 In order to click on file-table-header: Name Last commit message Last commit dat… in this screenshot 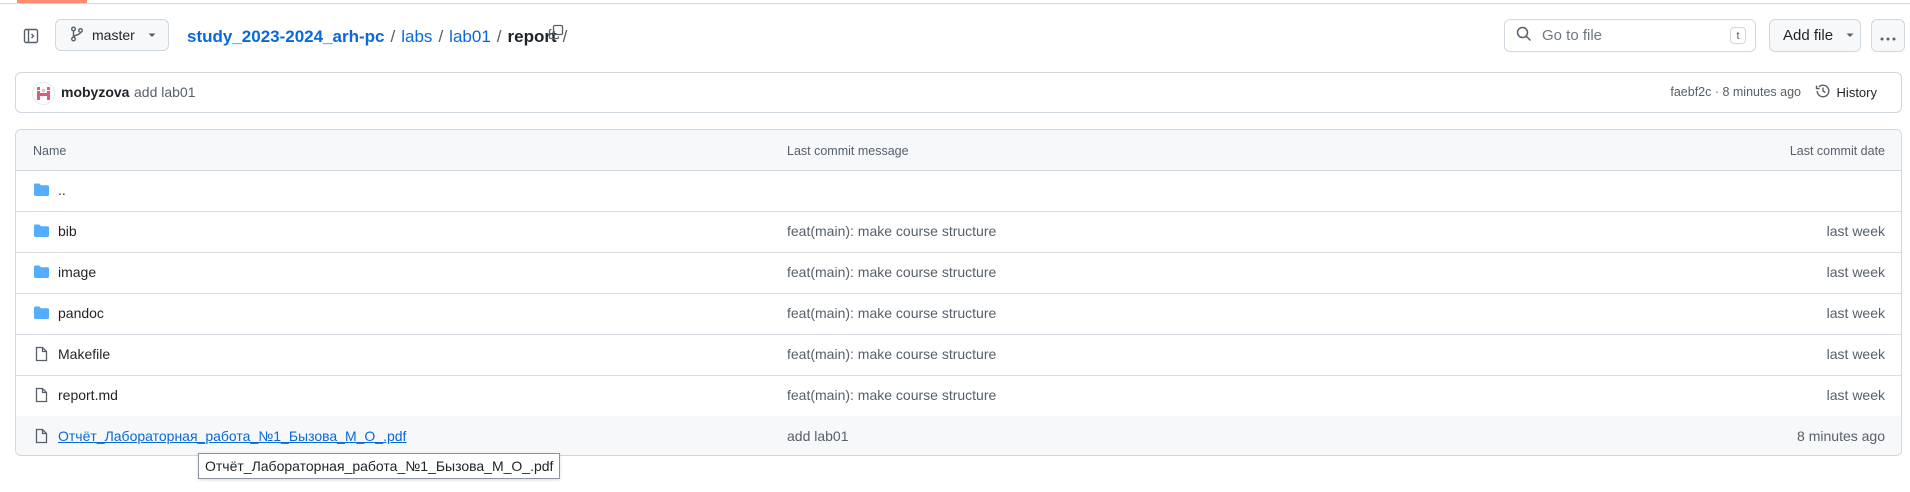, I will do `click(958, 150)`.